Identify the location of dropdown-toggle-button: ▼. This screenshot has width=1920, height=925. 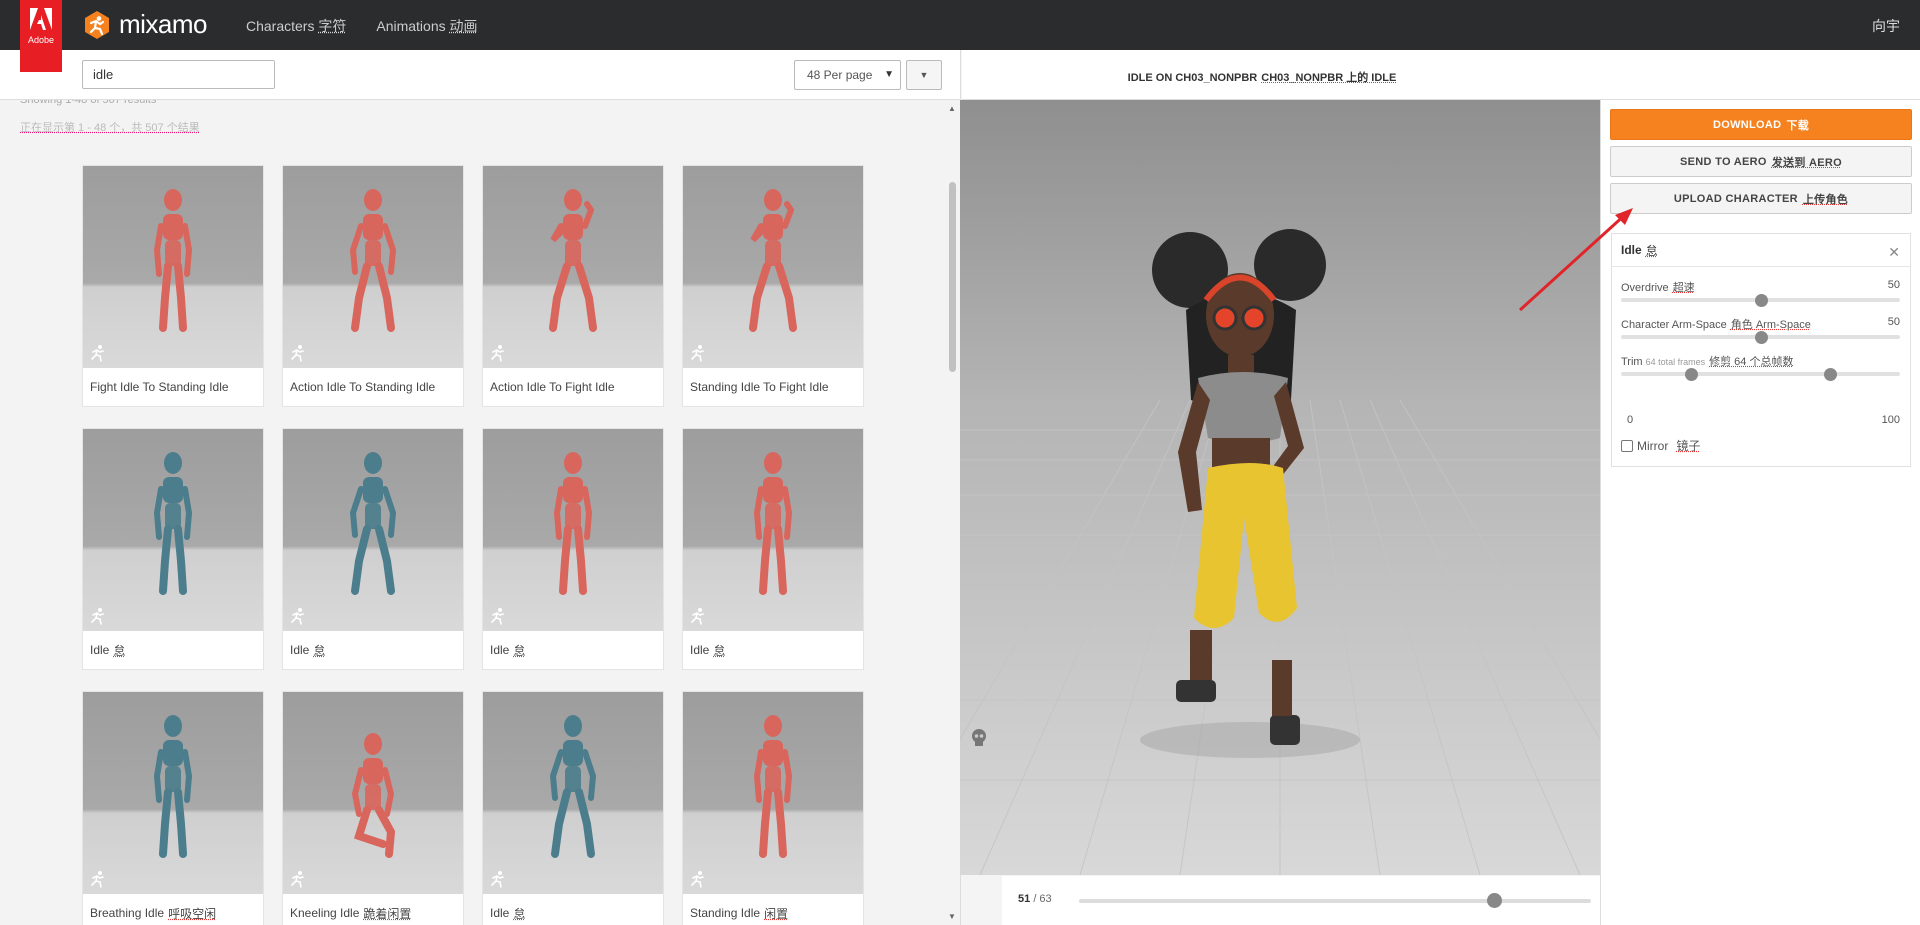
(924, 75).